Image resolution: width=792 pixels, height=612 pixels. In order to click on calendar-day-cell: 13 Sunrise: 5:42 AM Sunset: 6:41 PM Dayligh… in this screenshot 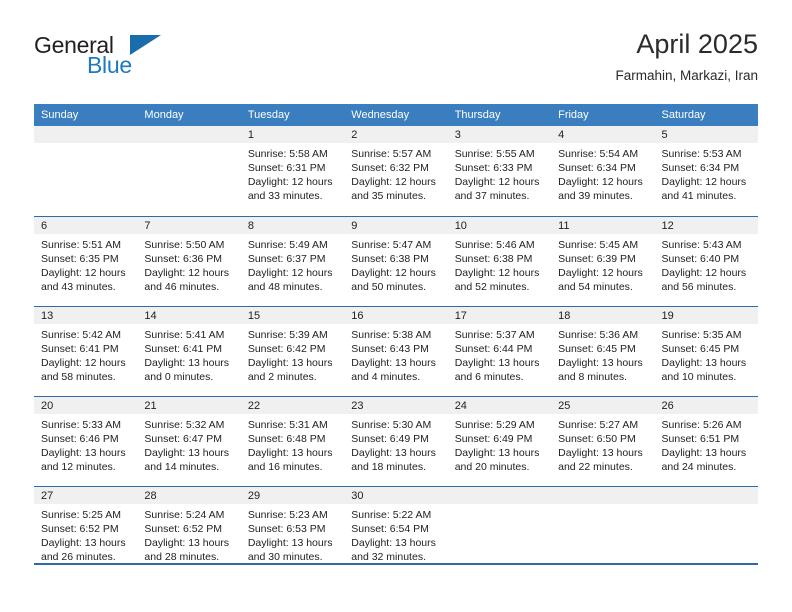, I will do `click(86, 350)`.